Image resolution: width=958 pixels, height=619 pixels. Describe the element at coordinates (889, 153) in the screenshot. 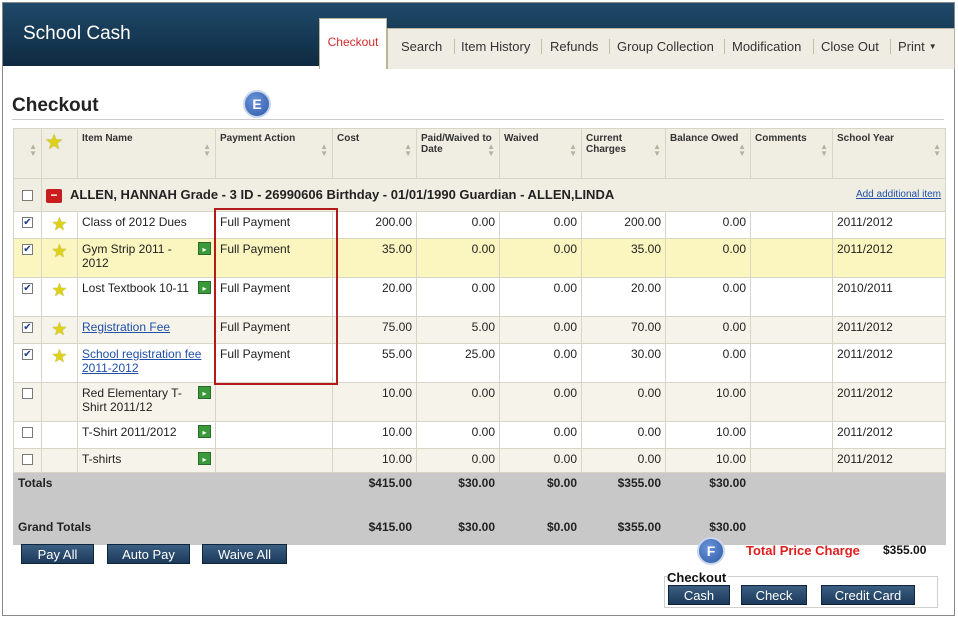

I see `header-school-year: School Year ▲ ▼` at that location.